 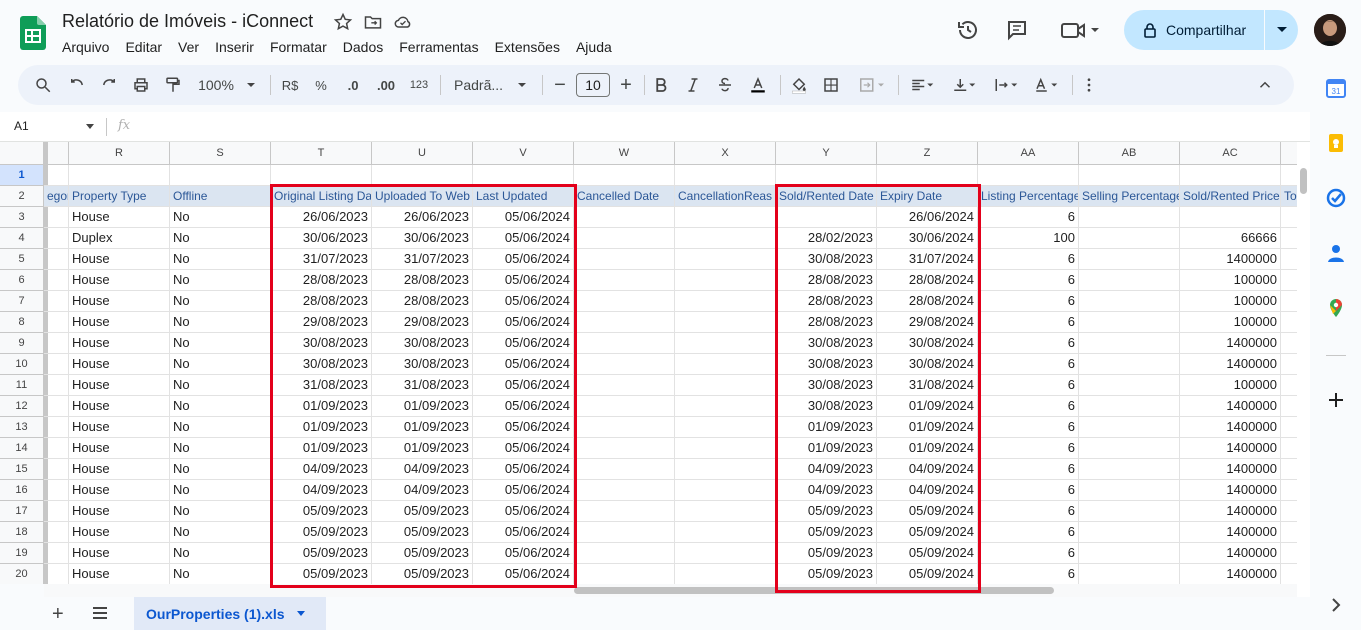 I want to click on column-title-cell: Original Listing Da, so click(x=321, y=196).